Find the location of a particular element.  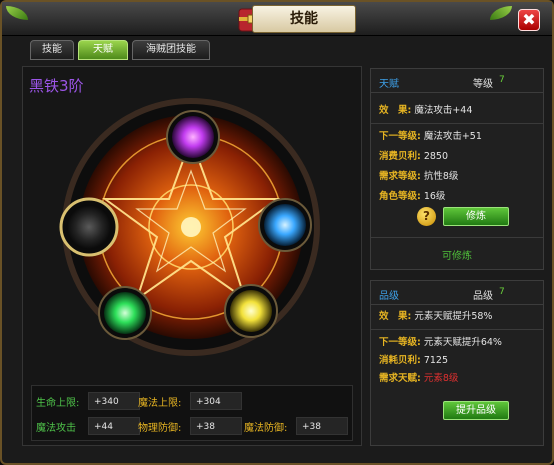

talent-next-value: 魔法攻击+51 is located at coordinates (452, 136).